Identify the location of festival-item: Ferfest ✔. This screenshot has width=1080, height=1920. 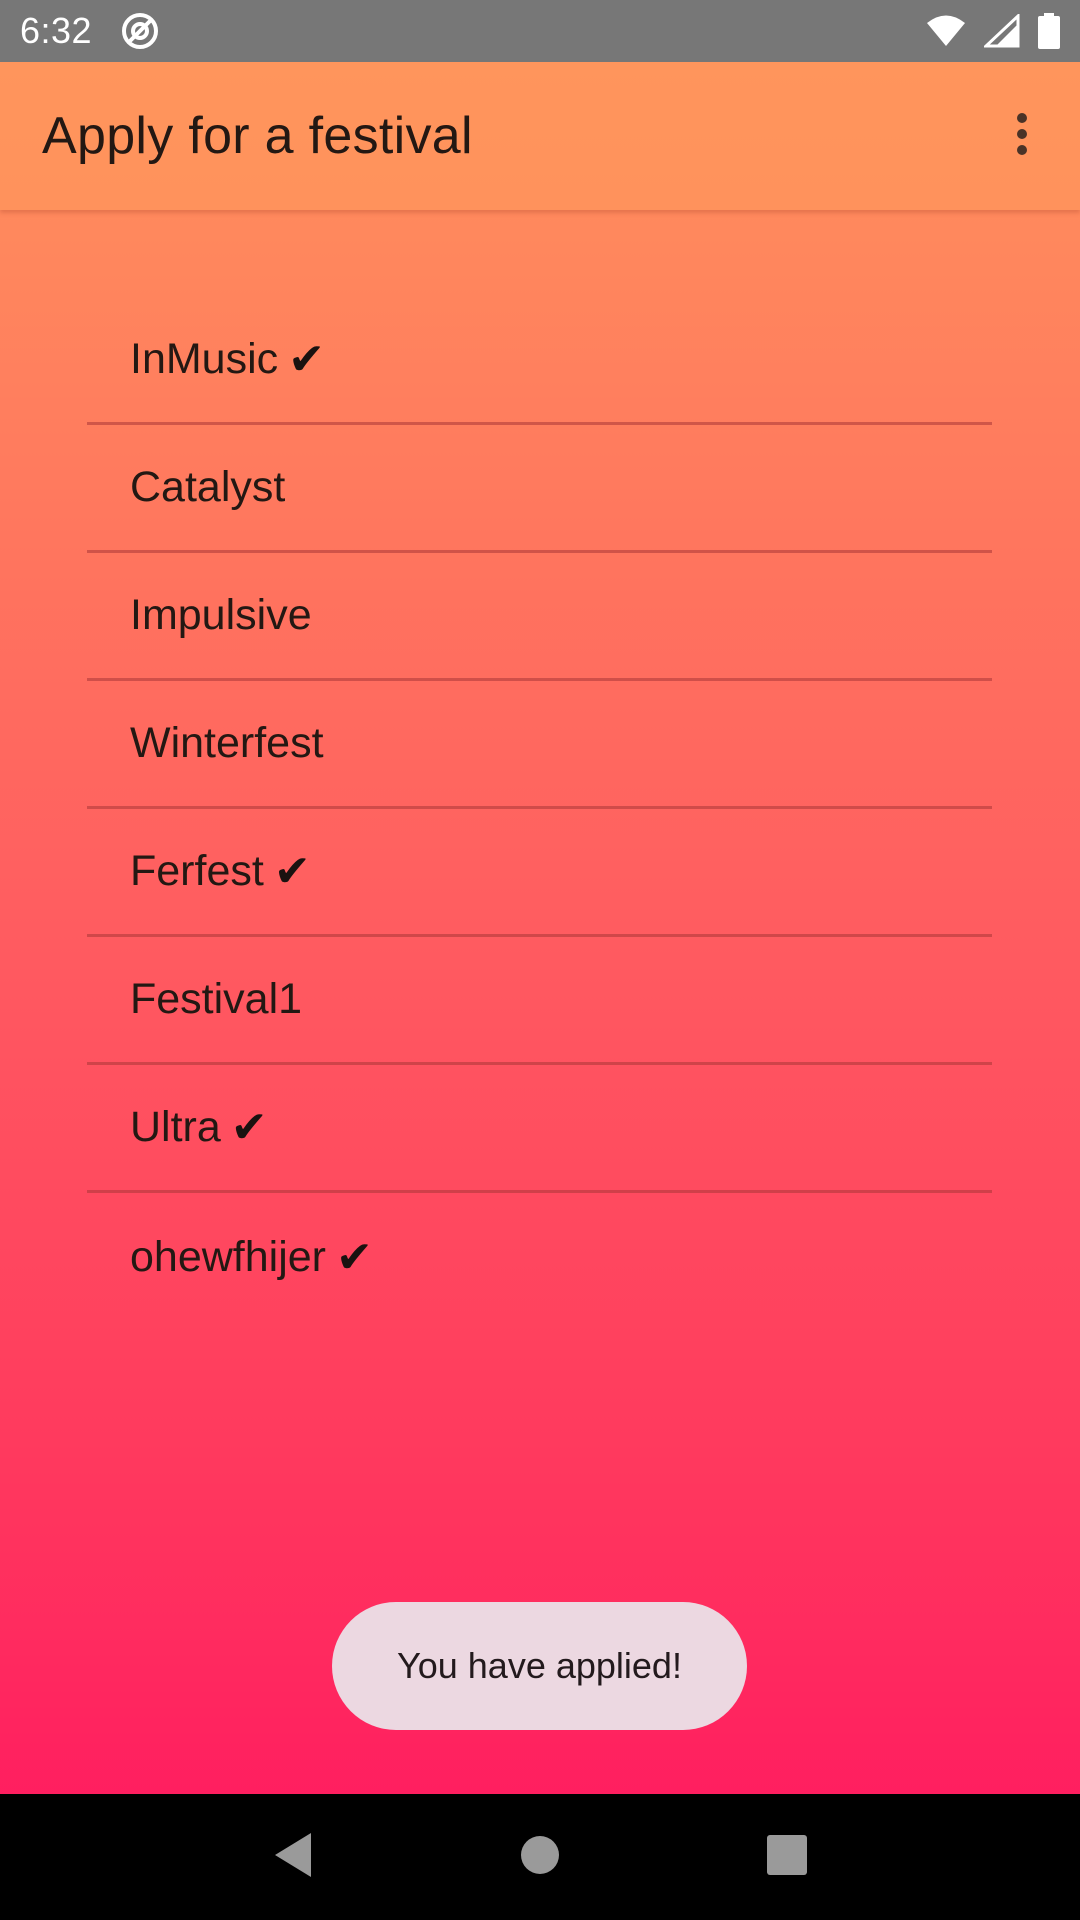
(539, 873).